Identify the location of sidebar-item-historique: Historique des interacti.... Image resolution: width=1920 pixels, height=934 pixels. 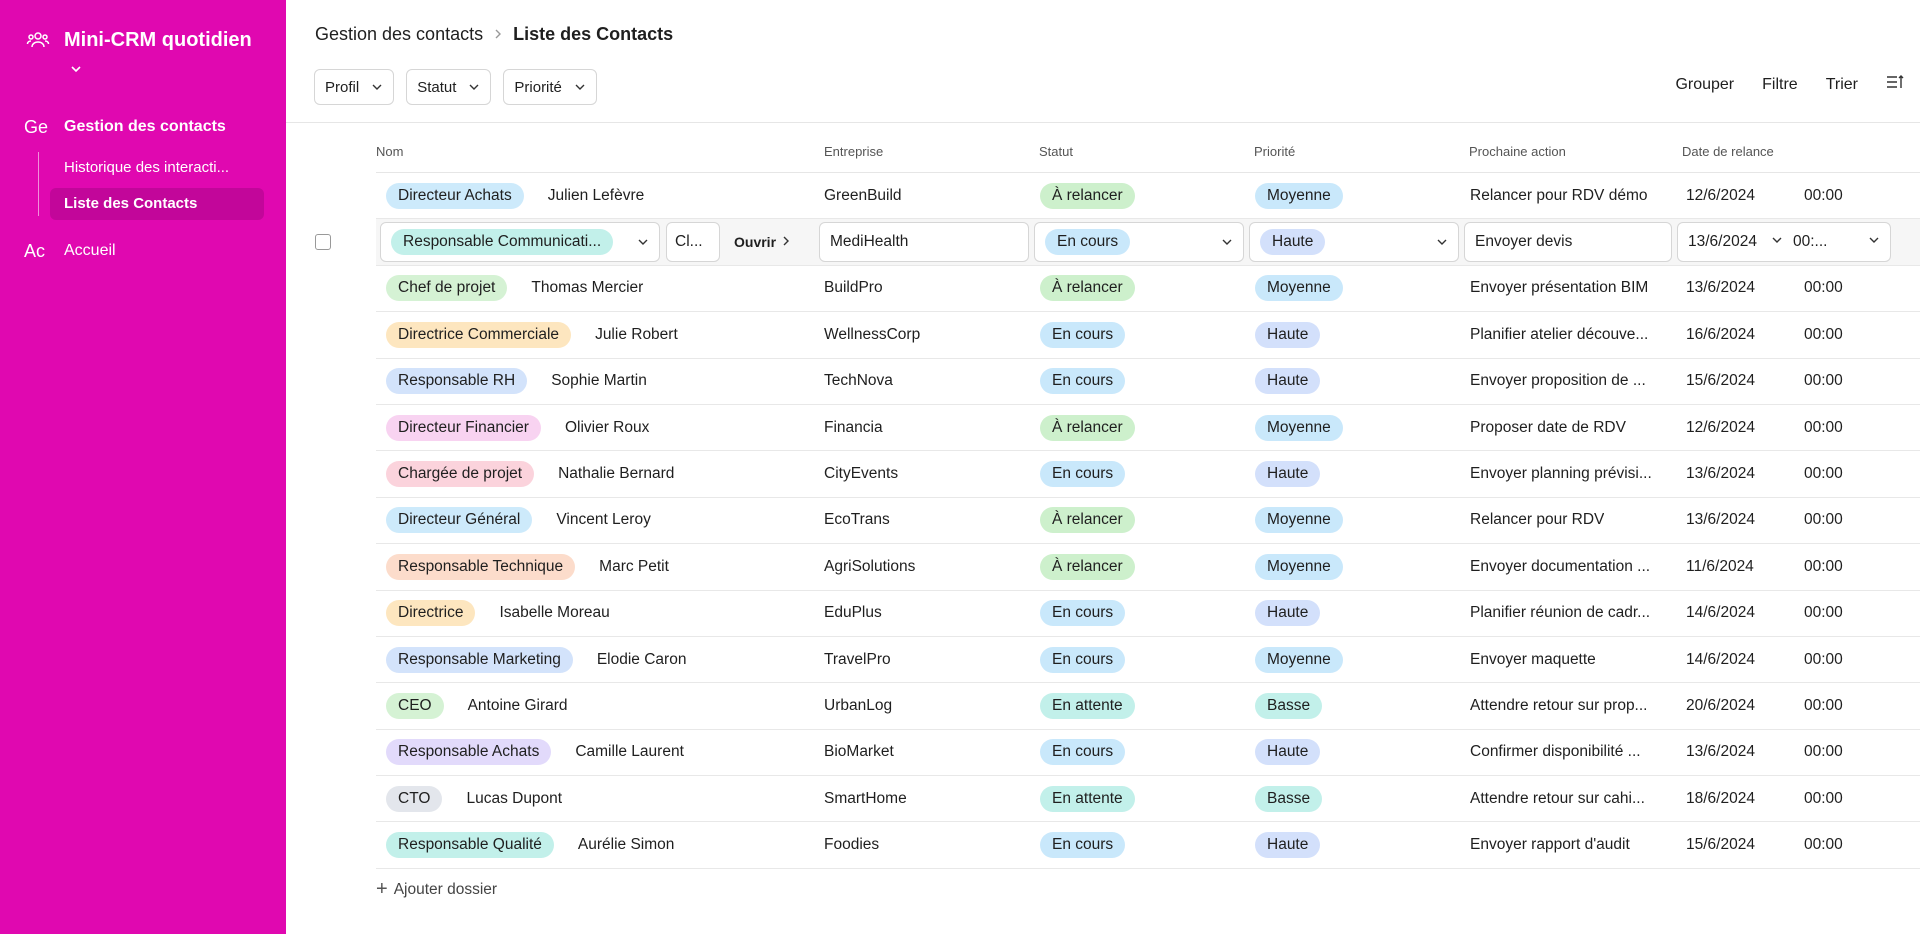
(157, 168).